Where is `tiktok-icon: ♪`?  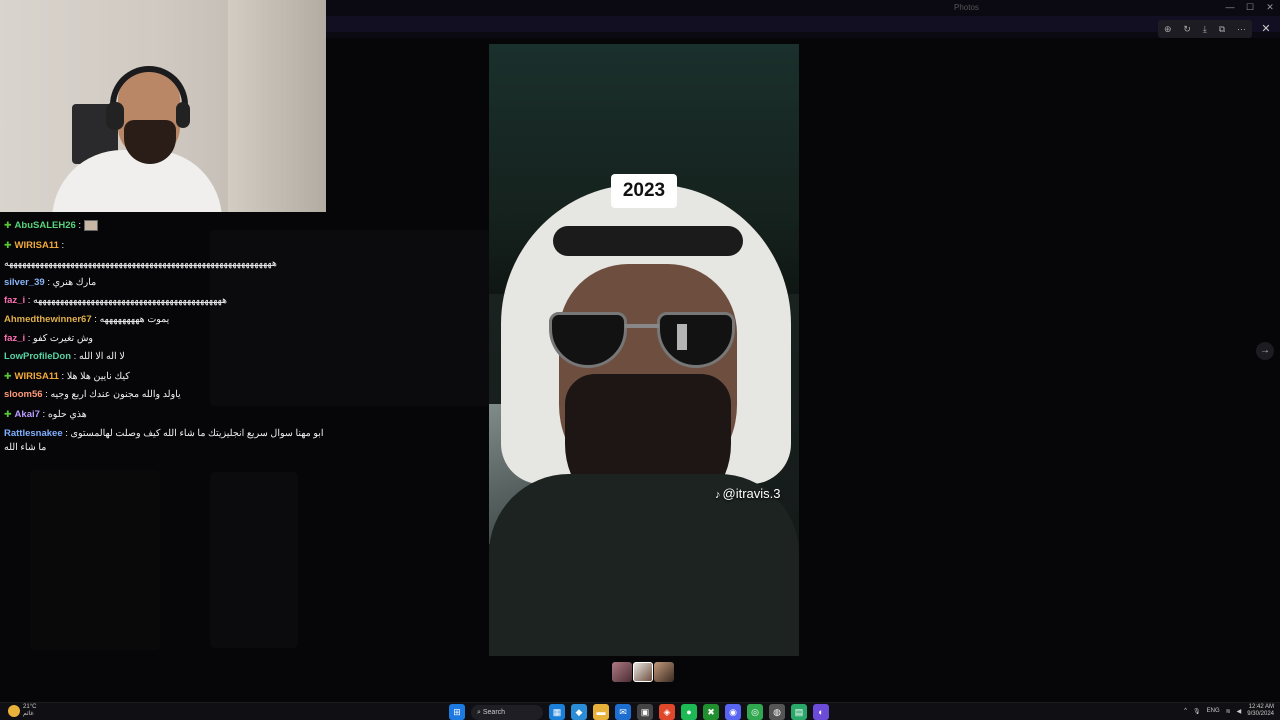
tiktok-icon: ♪ is located at coordinates (718, 495).